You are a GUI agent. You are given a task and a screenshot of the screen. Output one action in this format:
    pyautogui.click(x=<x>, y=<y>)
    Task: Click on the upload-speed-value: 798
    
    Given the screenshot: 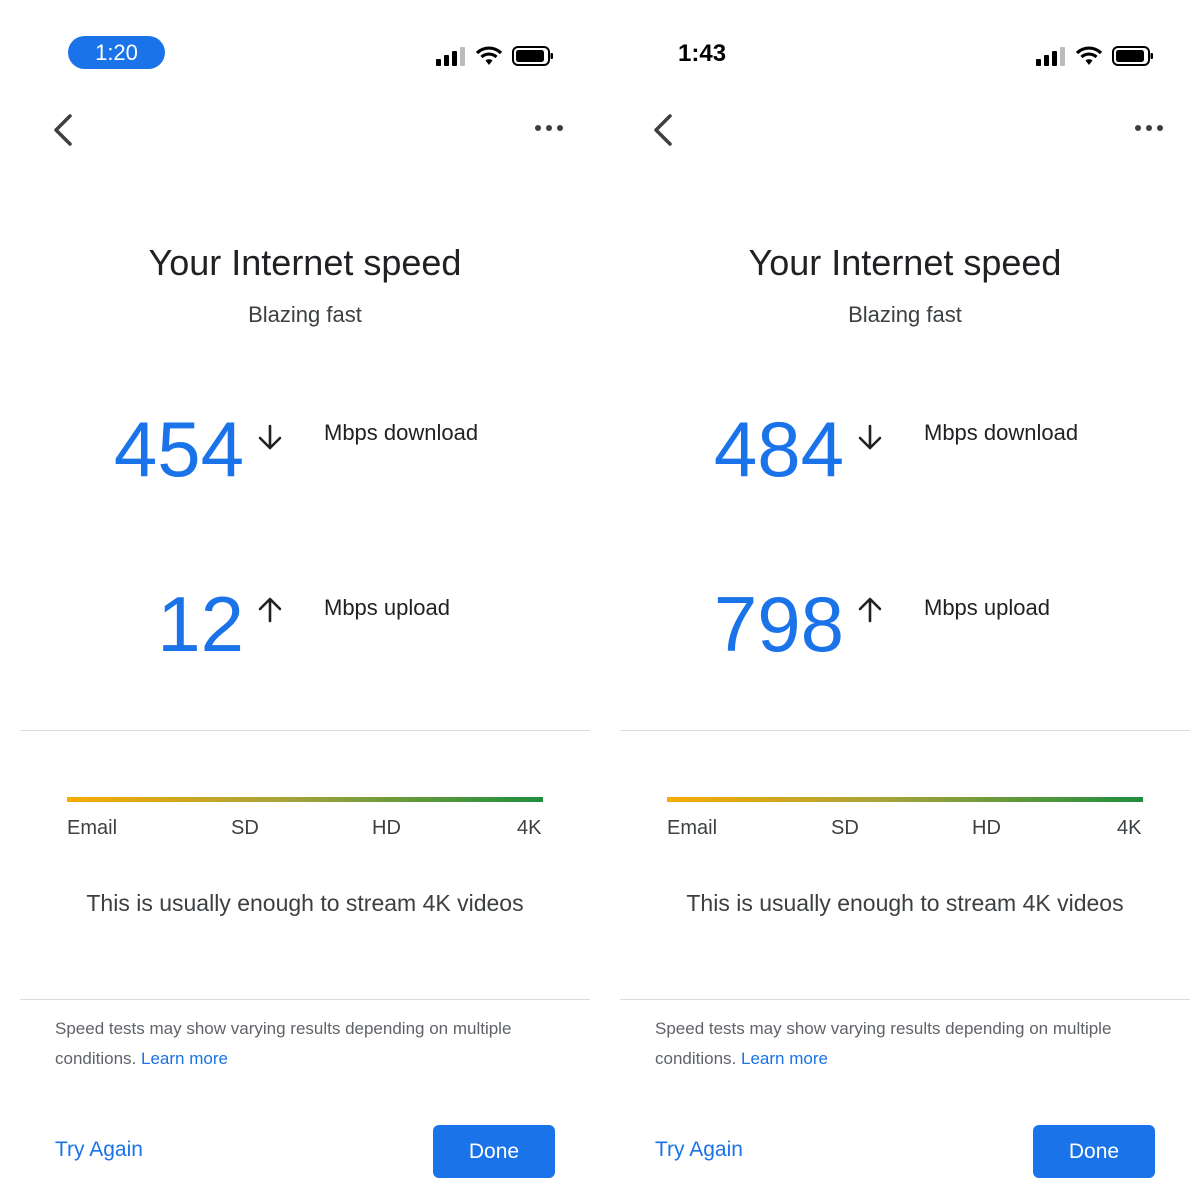 What is the action you would take?
    pyautogui.click(x=778, y=624)
    